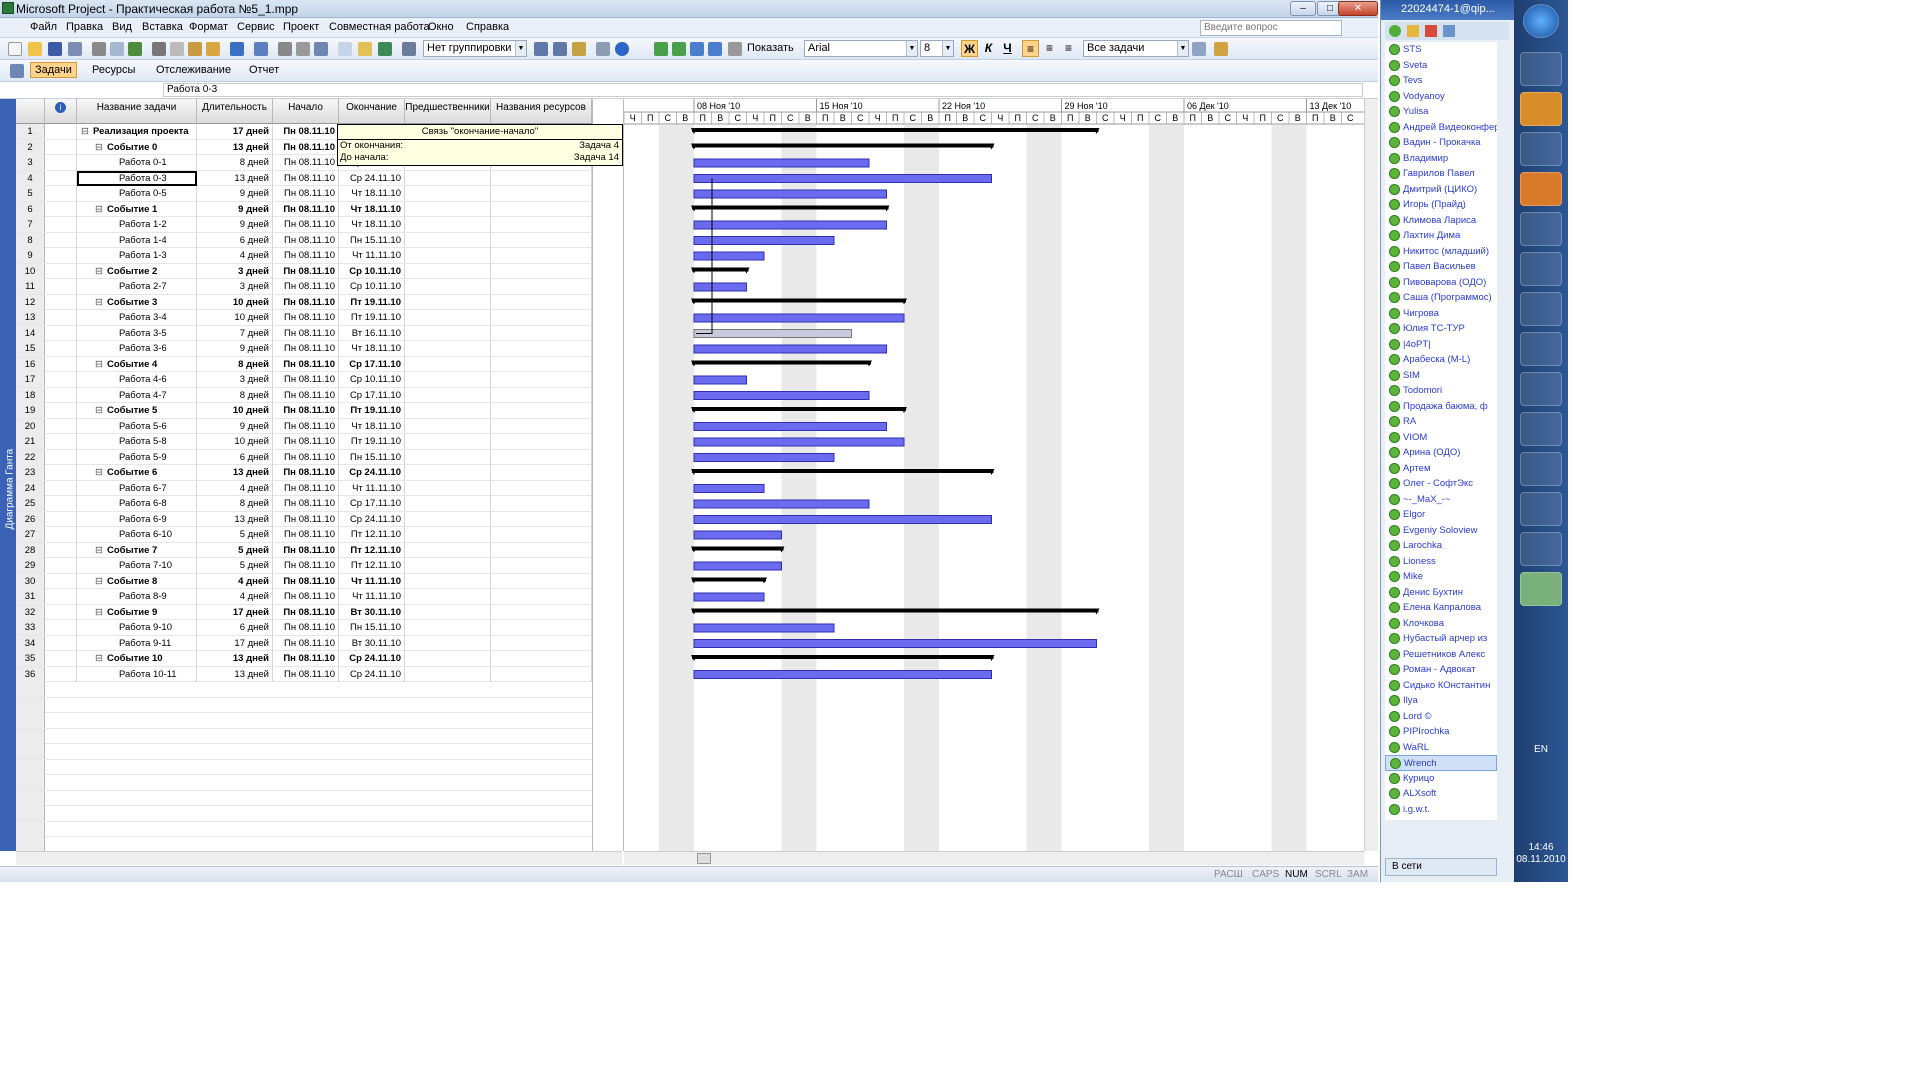 Image resolution: width=1920 pixels, height=1080 pixels. I want to click on row-number: 20, so click(30, 426).